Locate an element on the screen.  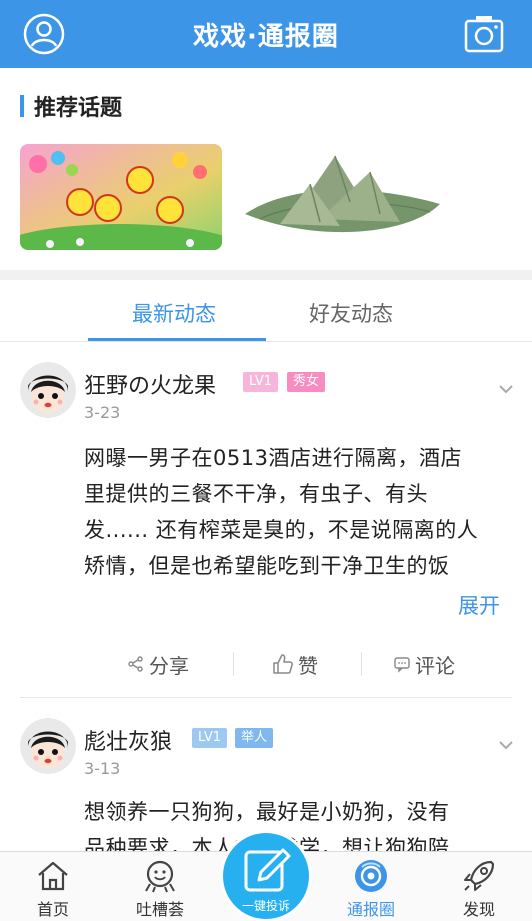
post-date: 3-23 is located at coordinates (102, 412).